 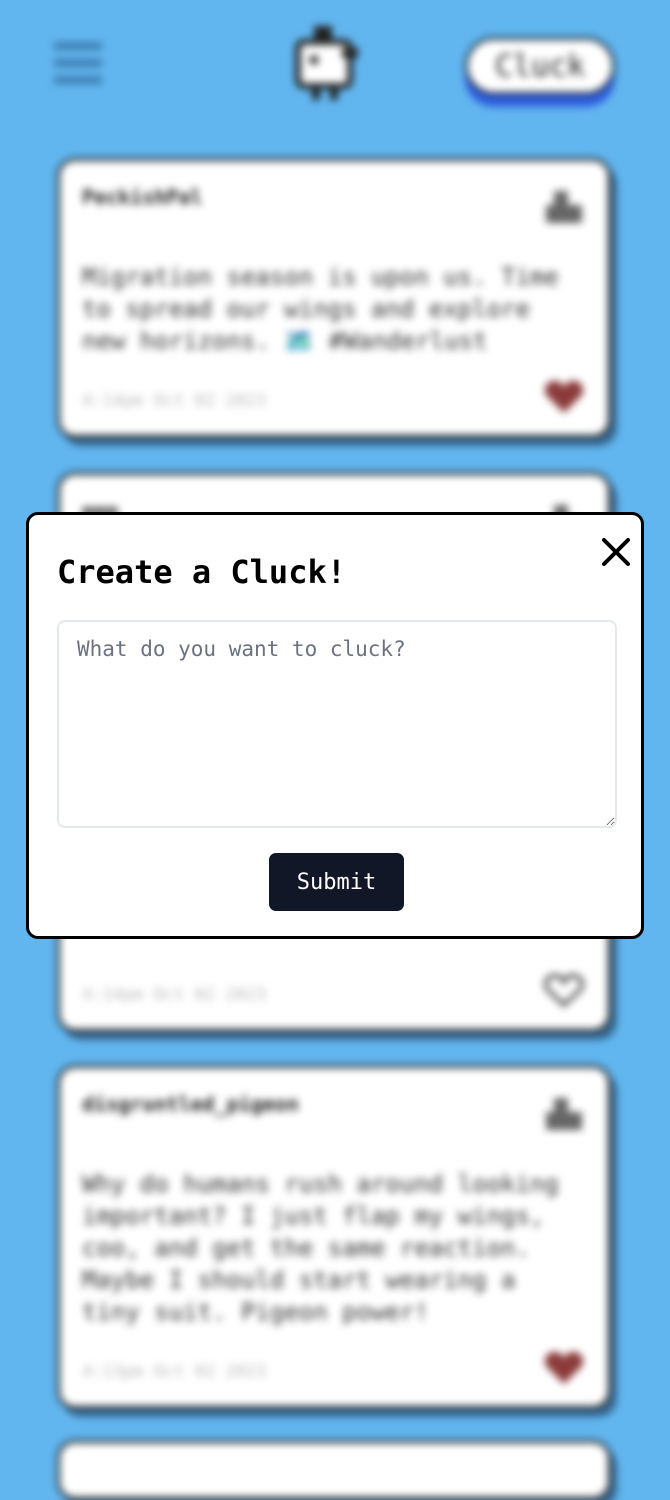 What do you see at coordinates (336, 882) in the screenshot?
I see `submit-button: Submit` at bounding box center [336, 882].